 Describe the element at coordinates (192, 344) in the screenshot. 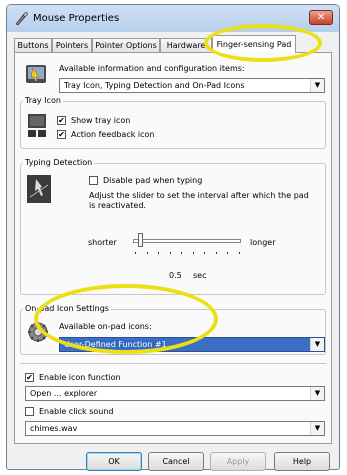

I see `onpad-icons-dropdown: User-Defined Function #1 ▼` at that location.